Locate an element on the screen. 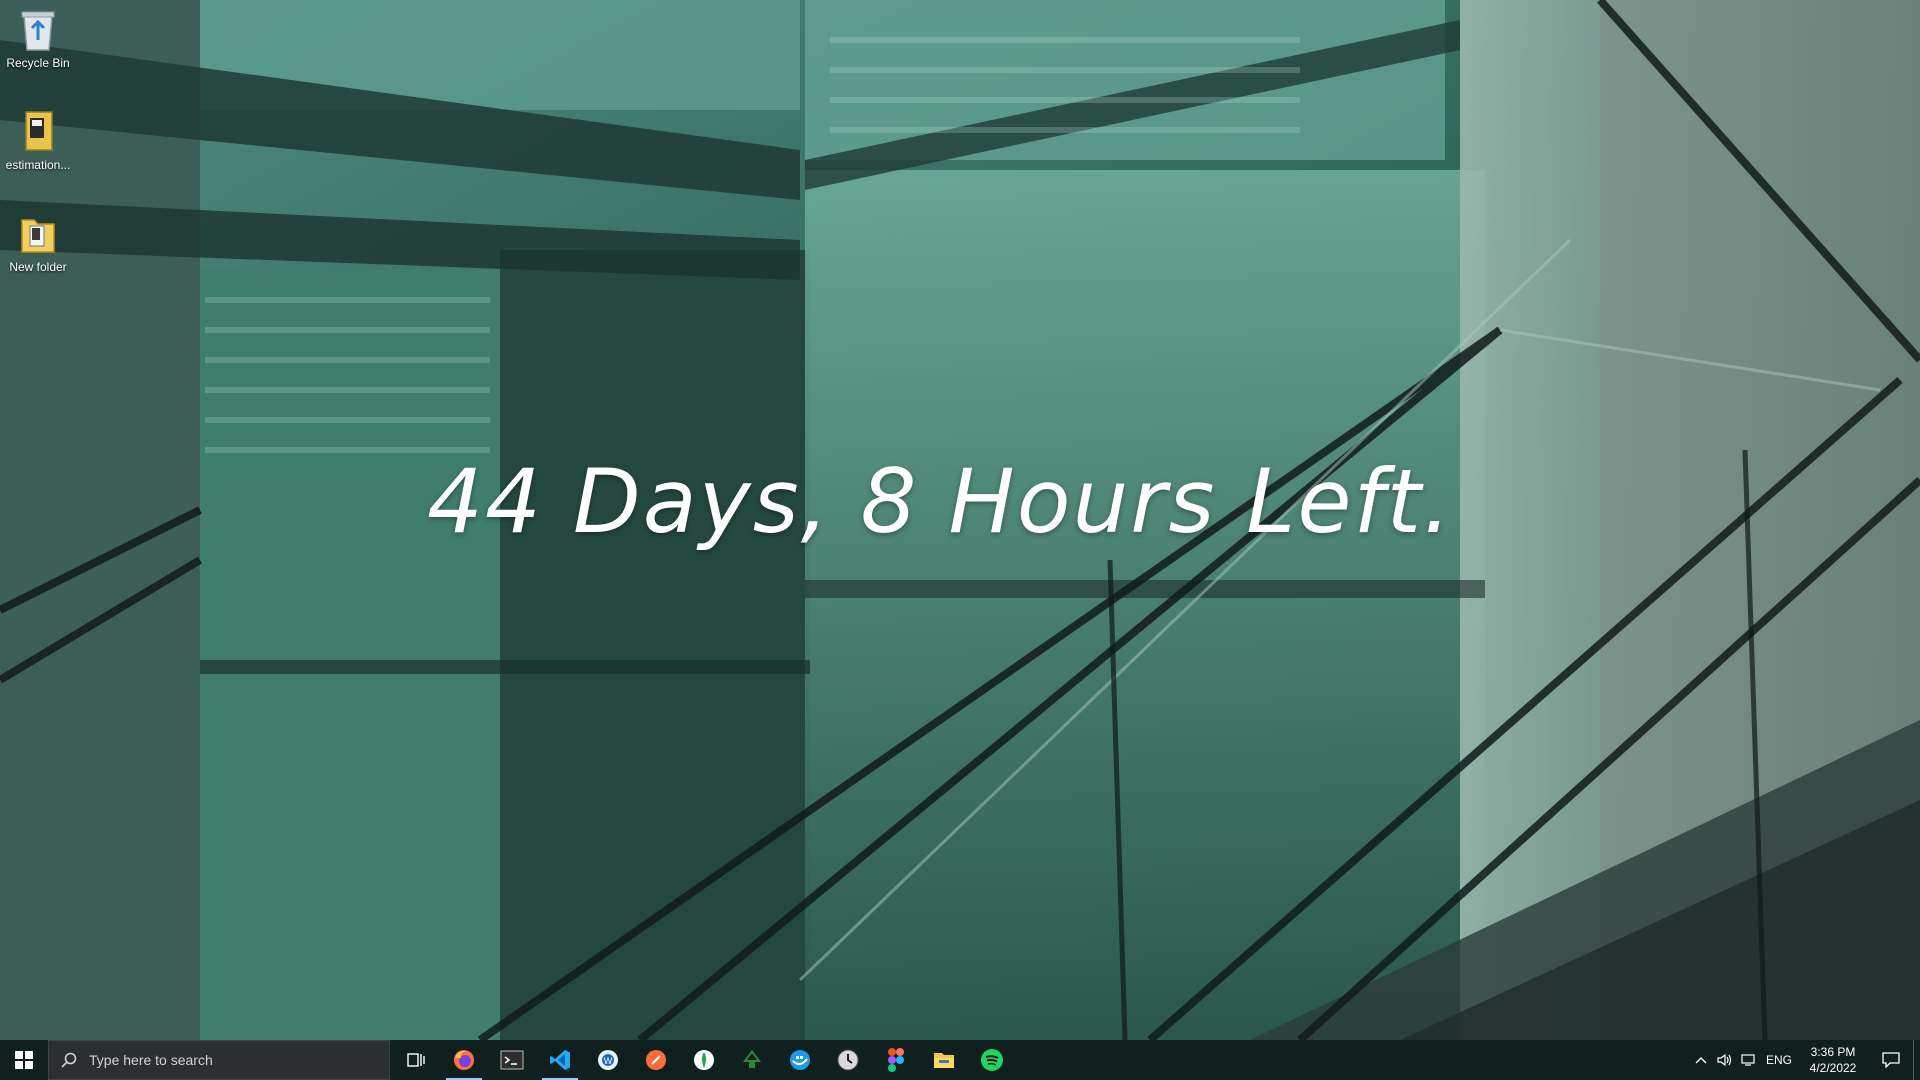 This screenshot has height=1080, width=1920. clock-app-icon is located at coordinates (848, 1060).